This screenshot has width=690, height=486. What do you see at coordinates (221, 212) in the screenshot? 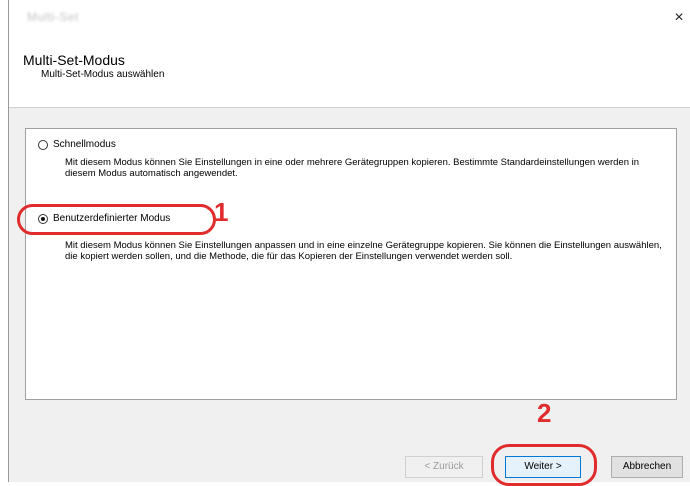
I see `callout-number-1: 1` at bounding box center [221, 212].